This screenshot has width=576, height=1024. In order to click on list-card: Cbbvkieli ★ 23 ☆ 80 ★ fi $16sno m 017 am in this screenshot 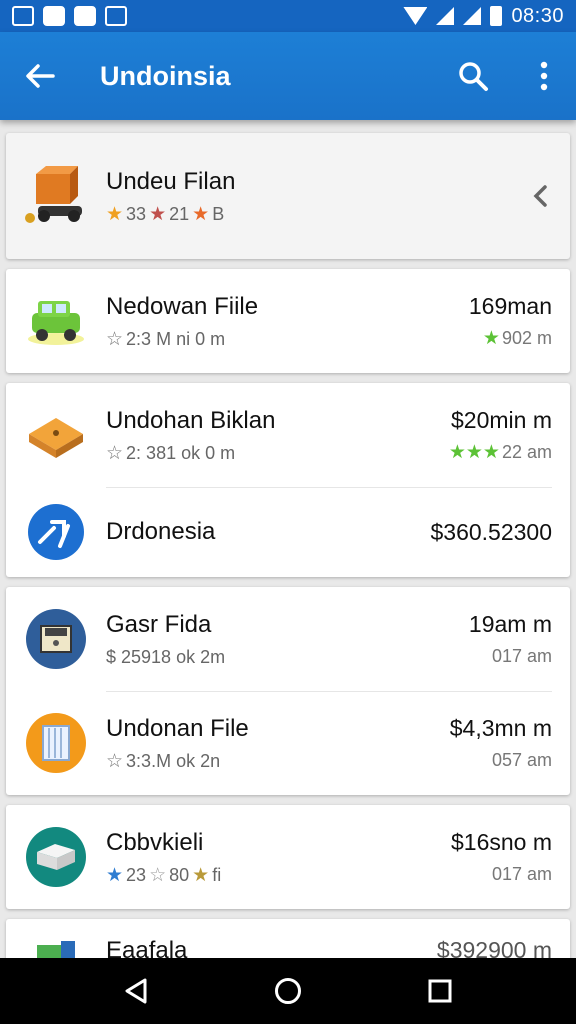, I will do `click(288, 857)`.